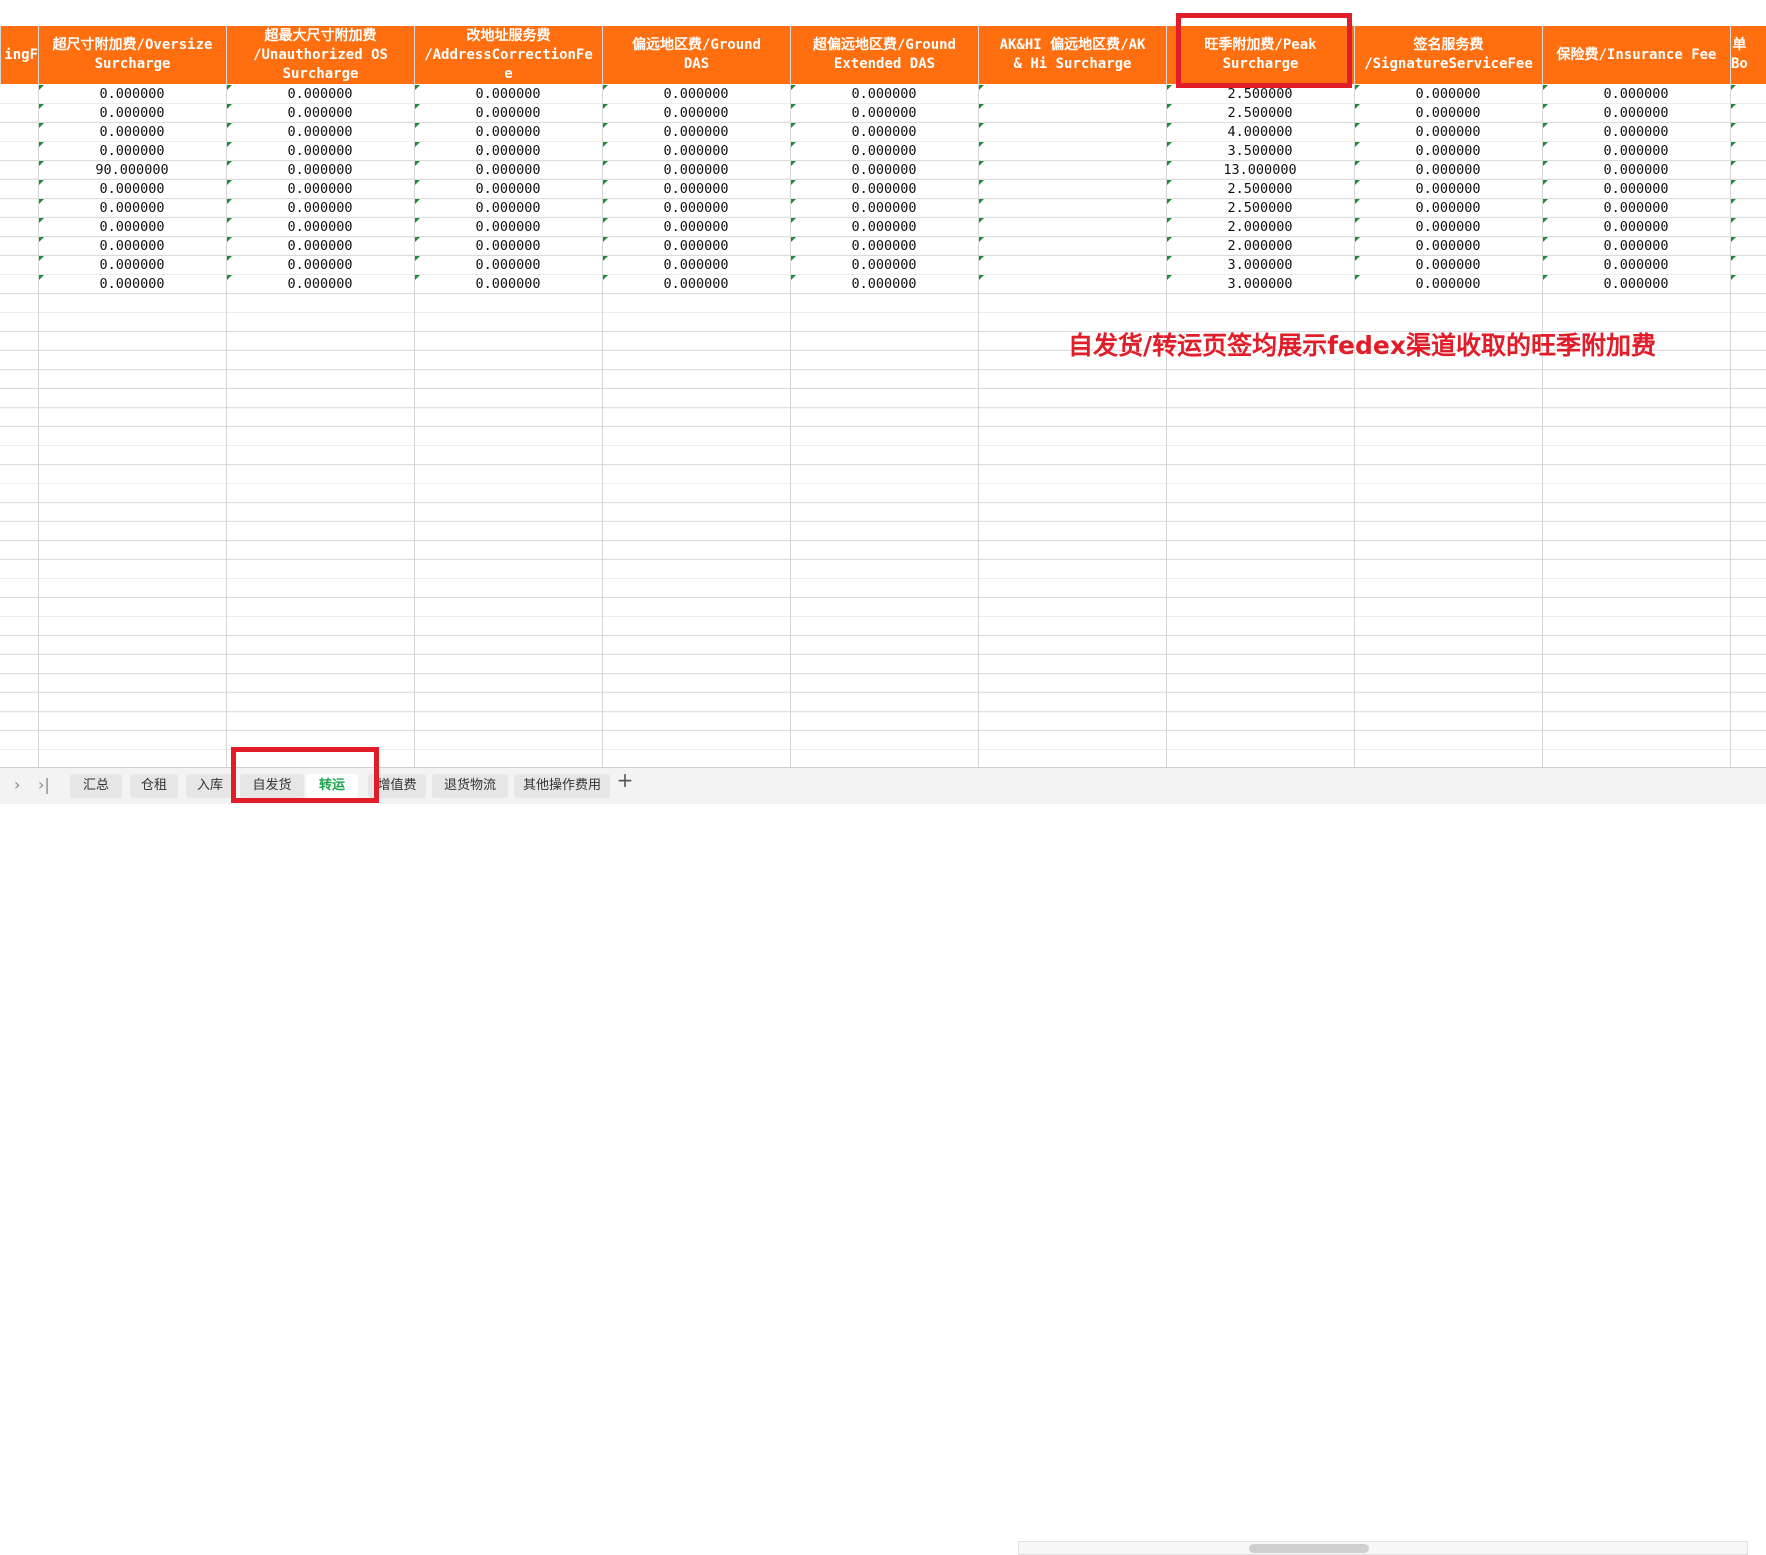 This screenshot has height=1555, width=1766. What do you see at coordinates (884, 55) in the screenshot?
I see `header-ext_das: 超偏远地区费/Ground Extended DAS` at bounding box center [884, 55].